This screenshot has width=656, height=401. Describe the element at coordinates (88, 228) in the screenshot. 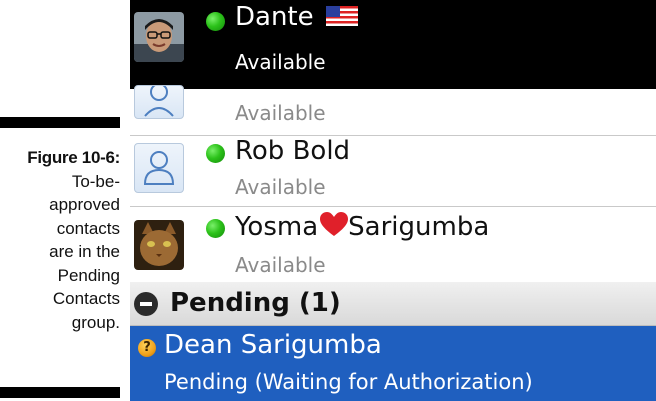

I see `caption-line: contacts` at that location.